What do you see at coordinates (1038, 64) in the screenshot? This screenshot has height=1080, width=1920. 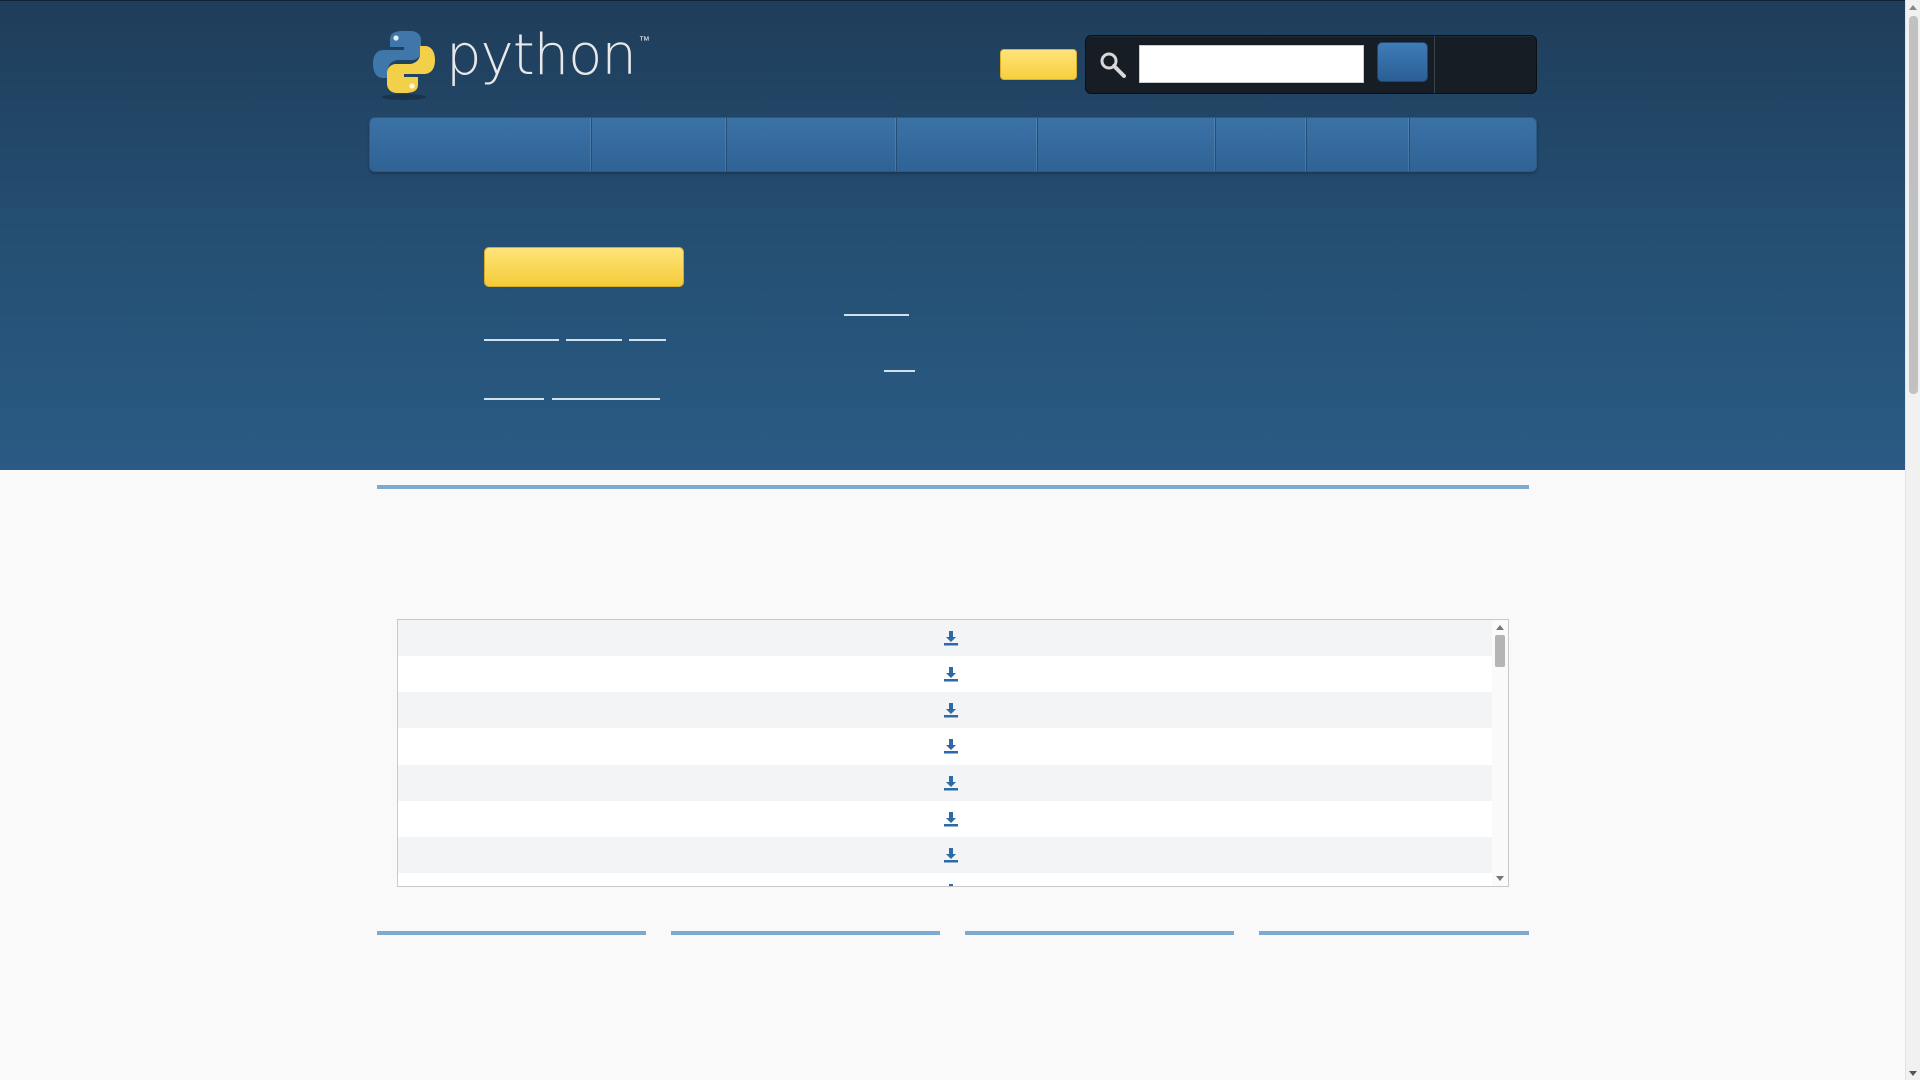 I see `donate-button` at bounding box center [1038, 64].